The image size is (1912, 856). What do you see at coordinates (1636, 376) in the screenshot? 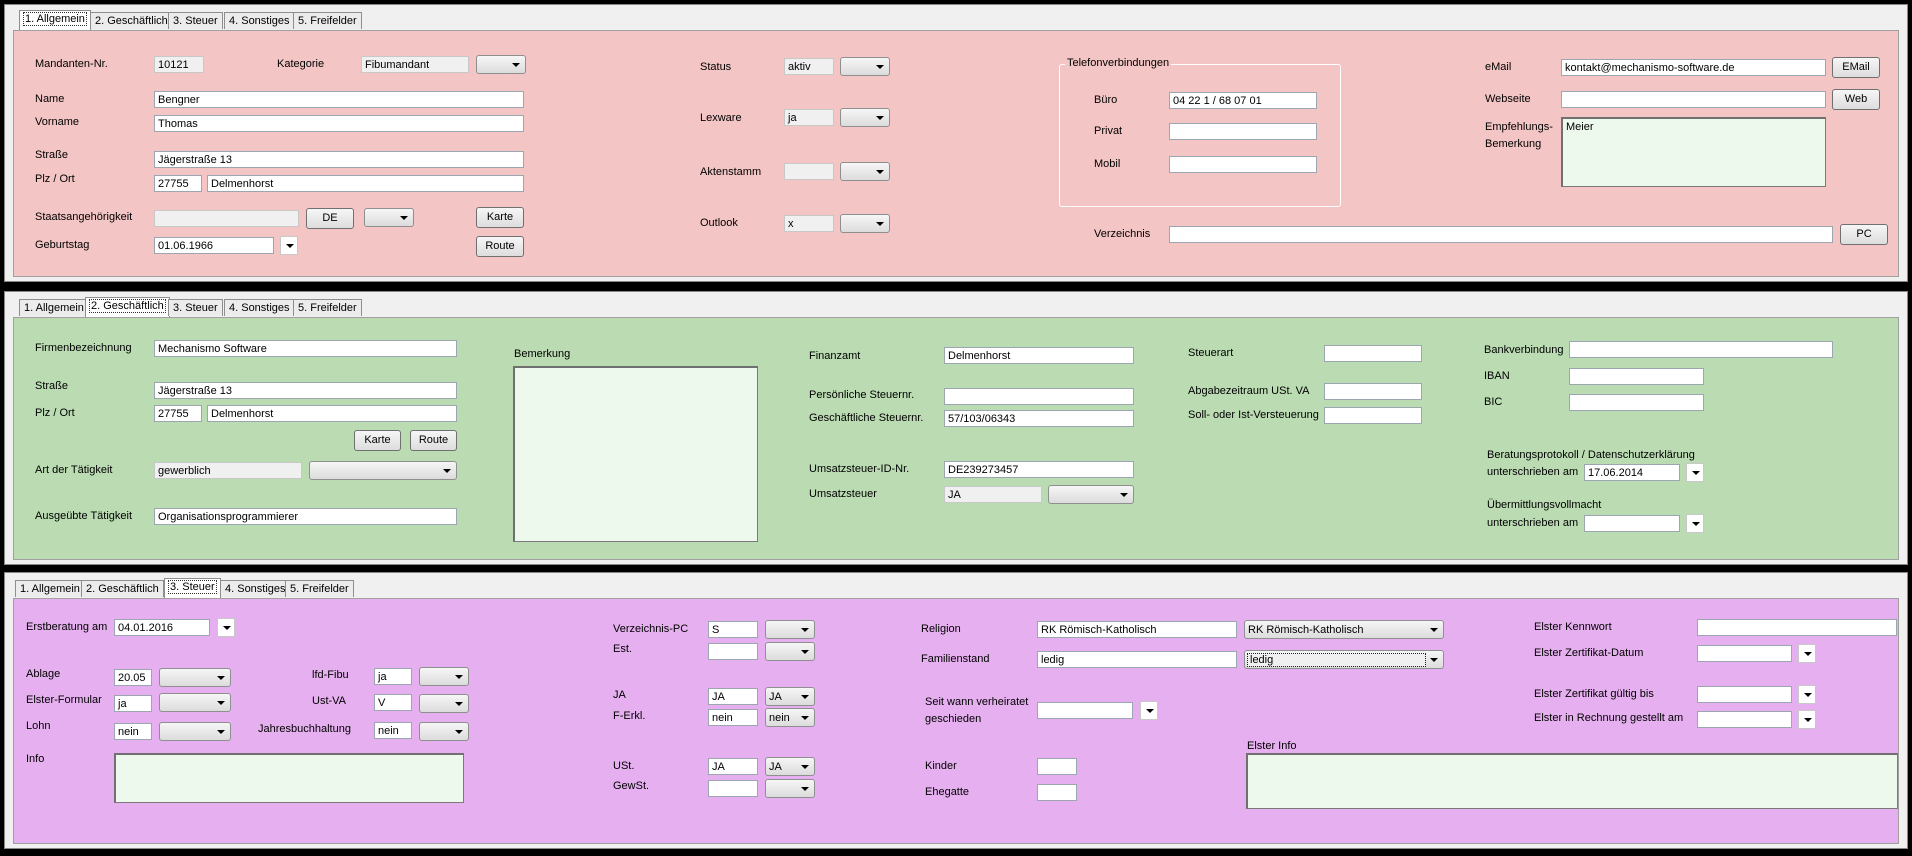
I see `iban-field` at bounding box center [1636, 376].